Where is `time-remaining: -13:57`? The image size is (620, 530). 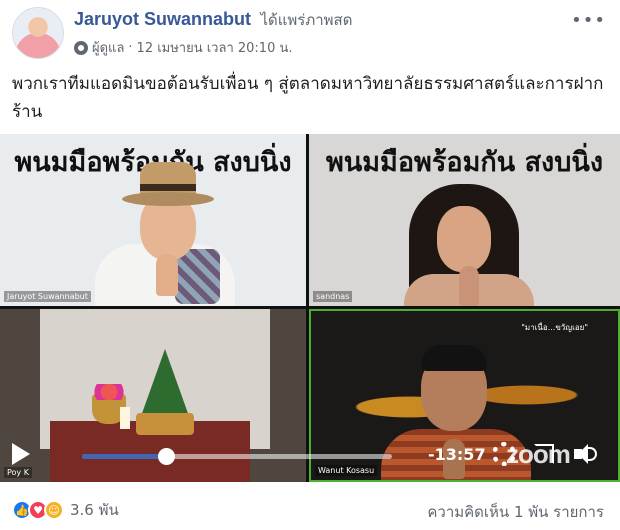 time-remaining: -13:57 is located at coordinates (457, 454).